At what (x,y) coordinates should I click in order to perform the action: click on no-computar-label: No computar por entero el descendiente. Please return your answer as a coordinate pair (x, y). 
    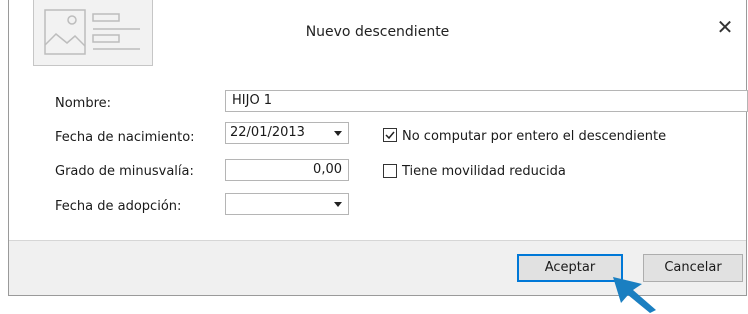
    Looking at the image, I should click on (534, 136).